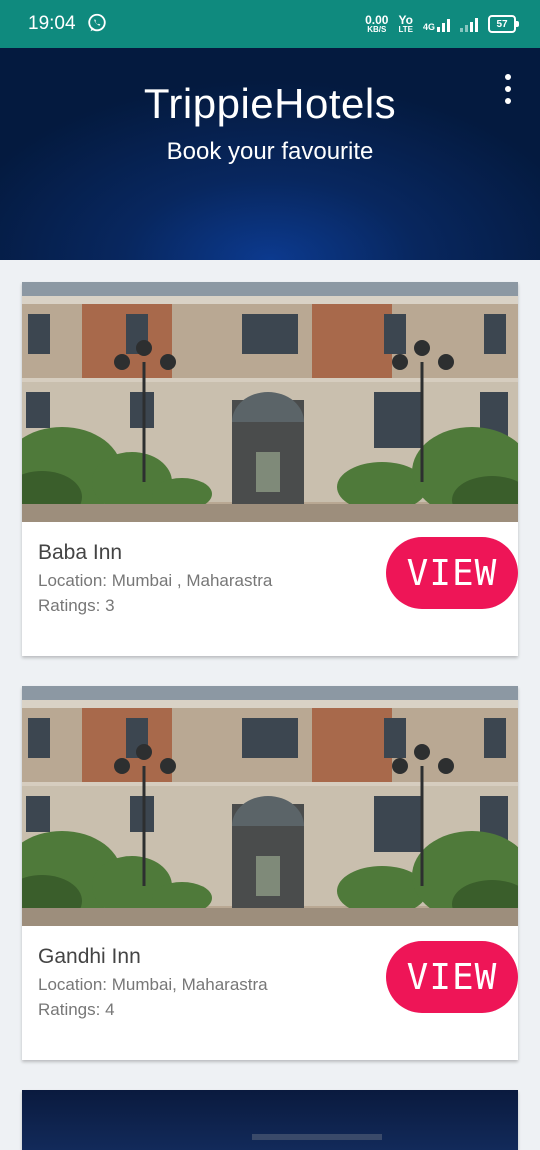 The height and width of the screenshot is (1150, 540). Describe the element at coordinates (270, 103) in the screenshot. I see `app-title: TrippieHotels` at that location.